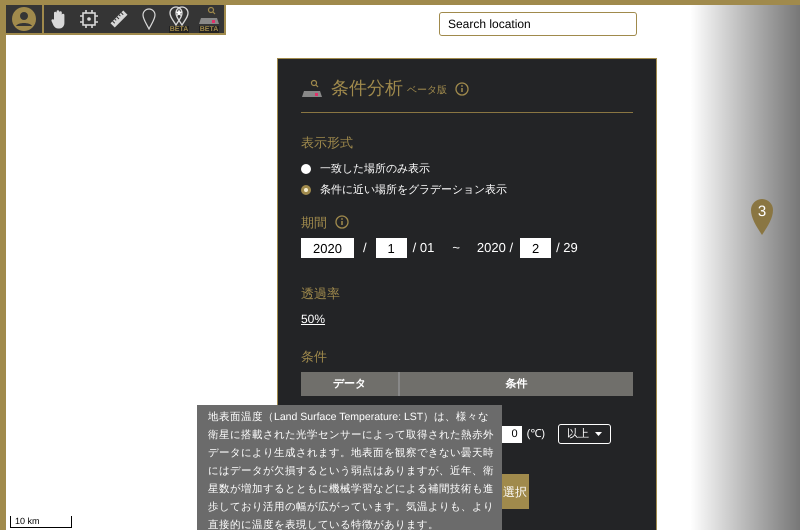  Describe the element at coordinates (456, 248) in the screenshot. I see `range-tilde: ~` at that location.